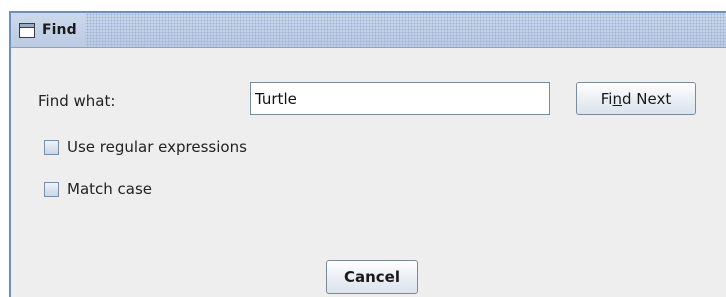  Describe the element at coordinates (77, 101) in the screenshot. I see `find-what-label: Find what:` at that location.